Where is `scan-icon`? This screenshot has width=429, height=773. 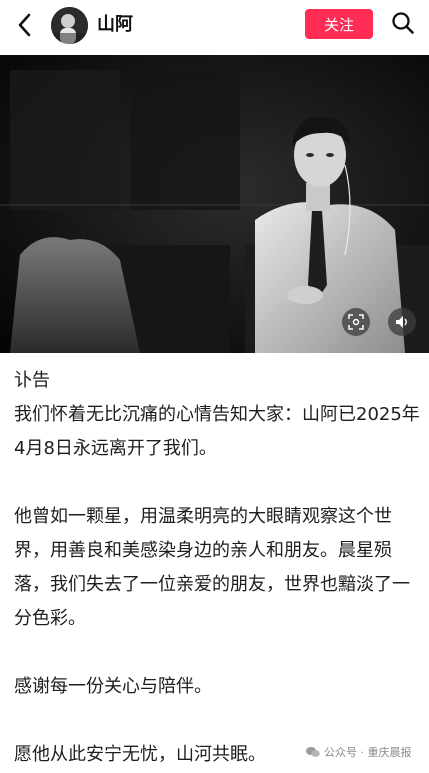 scan-icon is located at coordinates (356, 322).